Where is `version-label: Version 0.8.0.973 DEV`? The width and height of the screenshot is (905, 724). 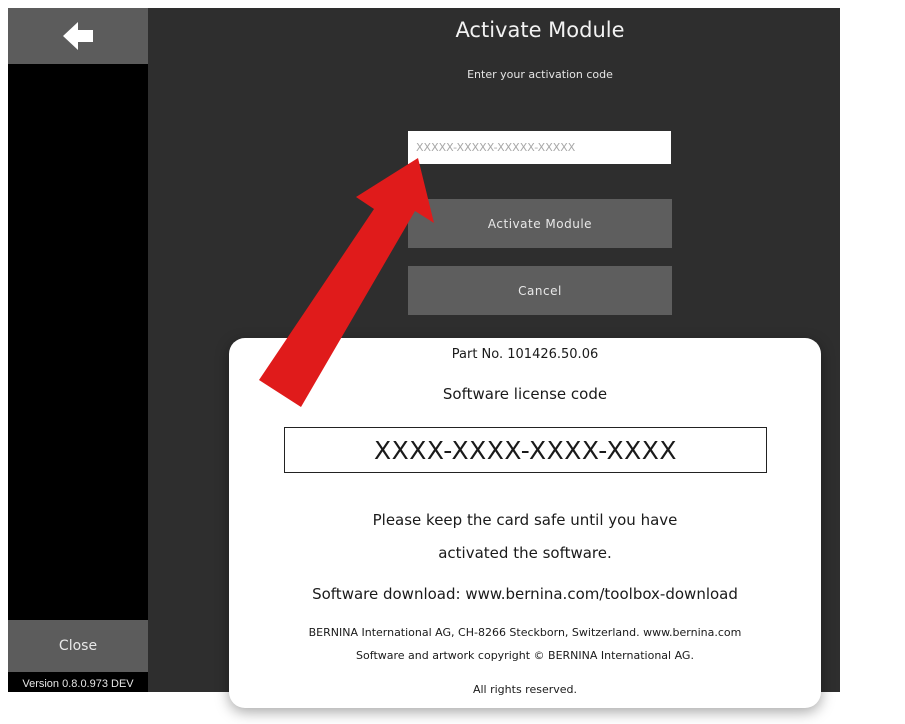
version-label: Version 0.8.0.973 DEV is located at coordinates (78, 684).